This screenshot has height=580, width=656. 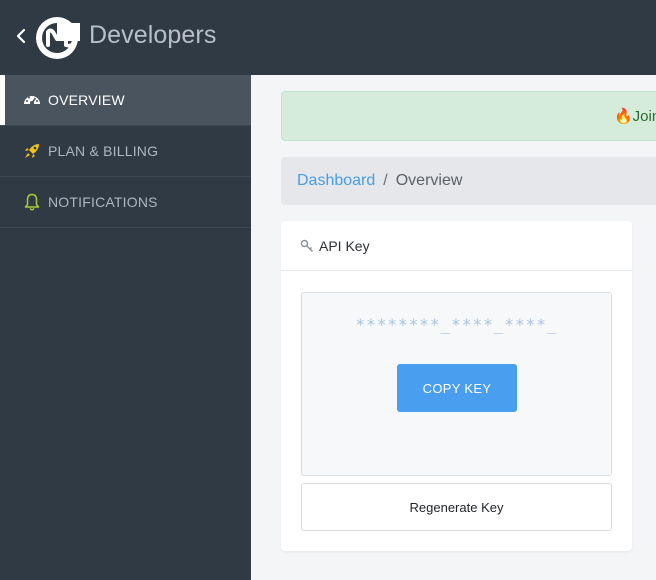 I want to click on api-key-masked-line: ********_****_****_, so click(x=456, y=324).